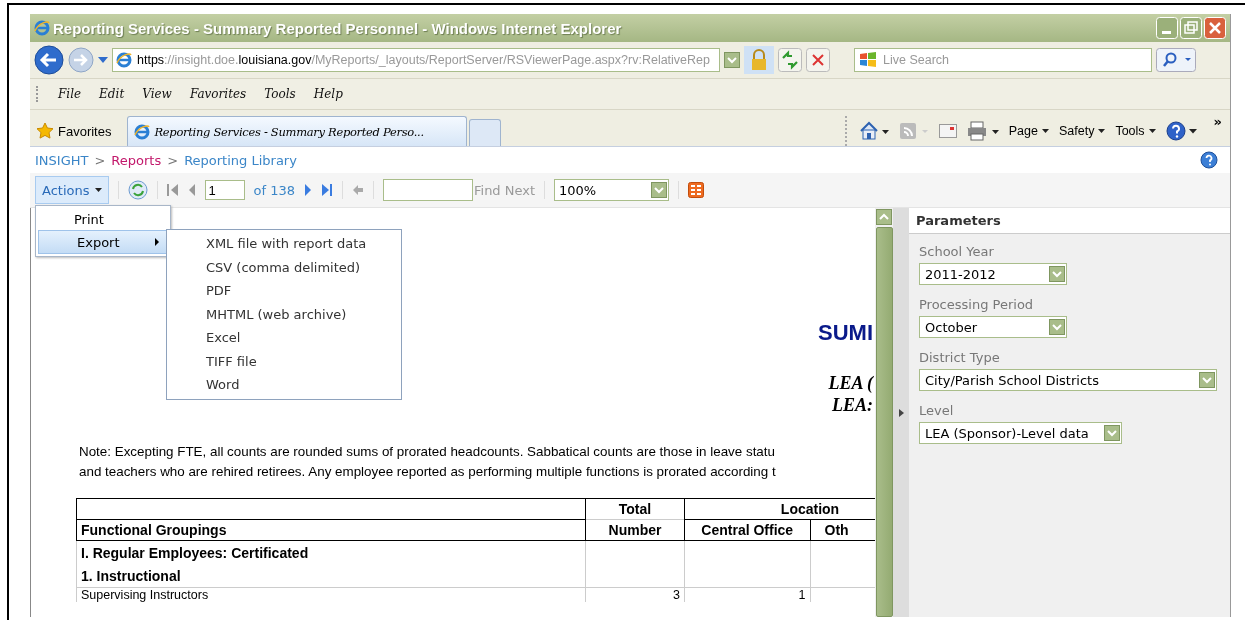 This screenshot has width=1245, height=620. I want to click on column-header: Number, so click(635, 530).